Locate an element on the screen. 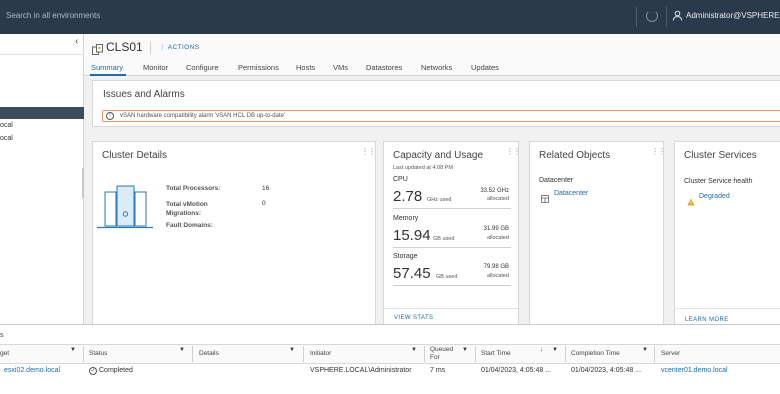 The width and height of the screenshot is (780, 394). task-queued: 7 ms is located at coordinates (438, 370).